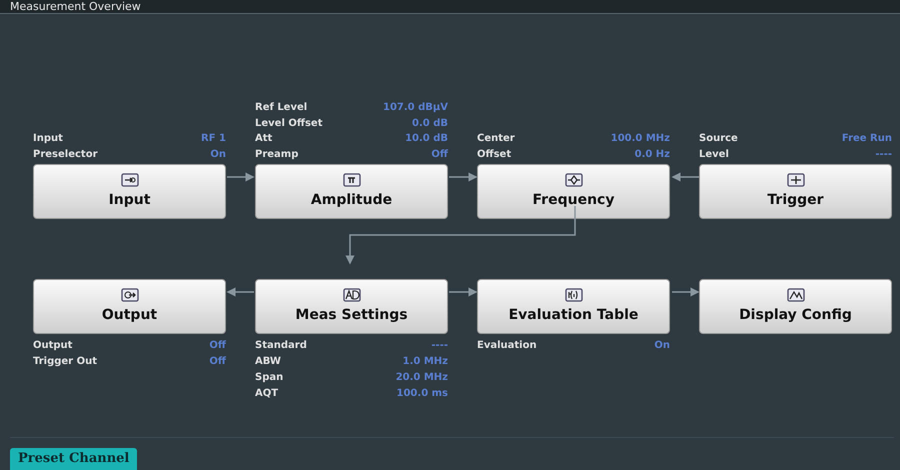 Image resolution: width=900 pixels, height=470 pixels. I want to click on diamond-icon, so click(573, 179).